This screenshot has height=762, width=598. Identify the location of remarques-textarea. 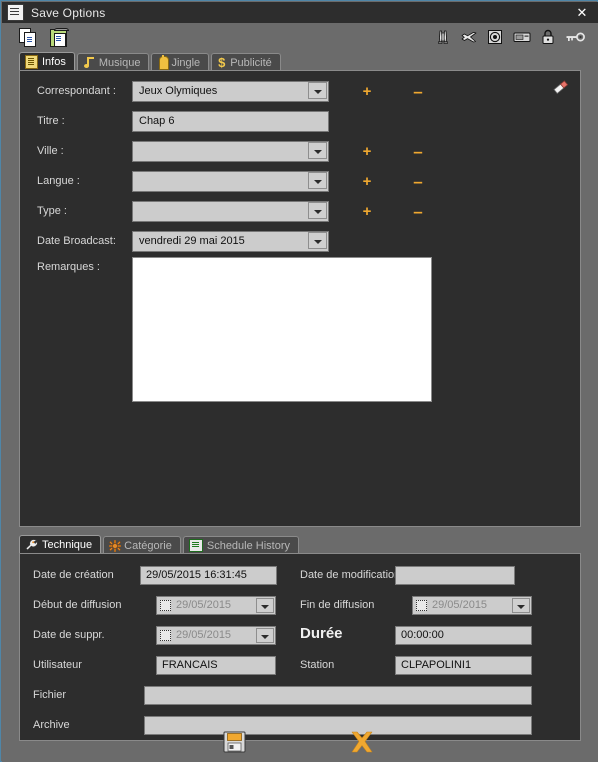
(282, 329).